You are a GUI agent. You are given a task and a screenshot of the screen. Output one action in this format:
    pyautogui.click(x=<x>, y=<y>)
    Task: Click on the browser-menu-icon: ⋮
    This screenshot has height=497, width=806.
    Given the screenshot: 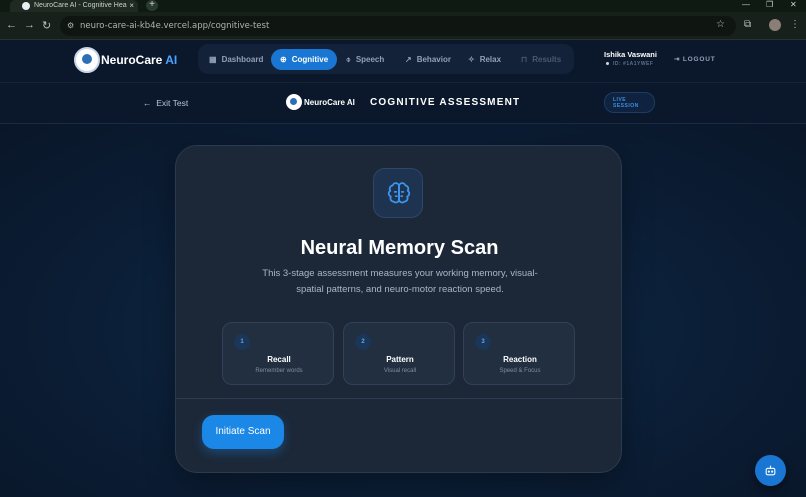 What is the action you would take?
    pyautogui.click(x=795, y=24)
    